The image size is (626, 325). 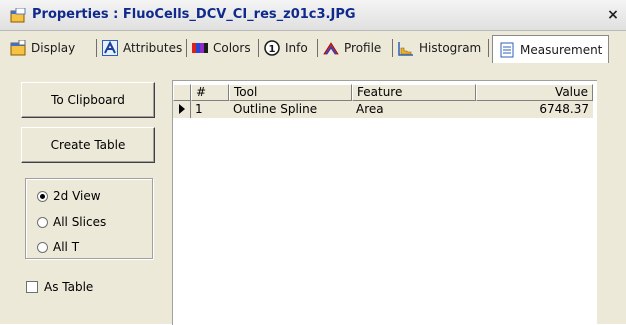 I want to click on tab-profile: Profile, so click(x=352, y=48).